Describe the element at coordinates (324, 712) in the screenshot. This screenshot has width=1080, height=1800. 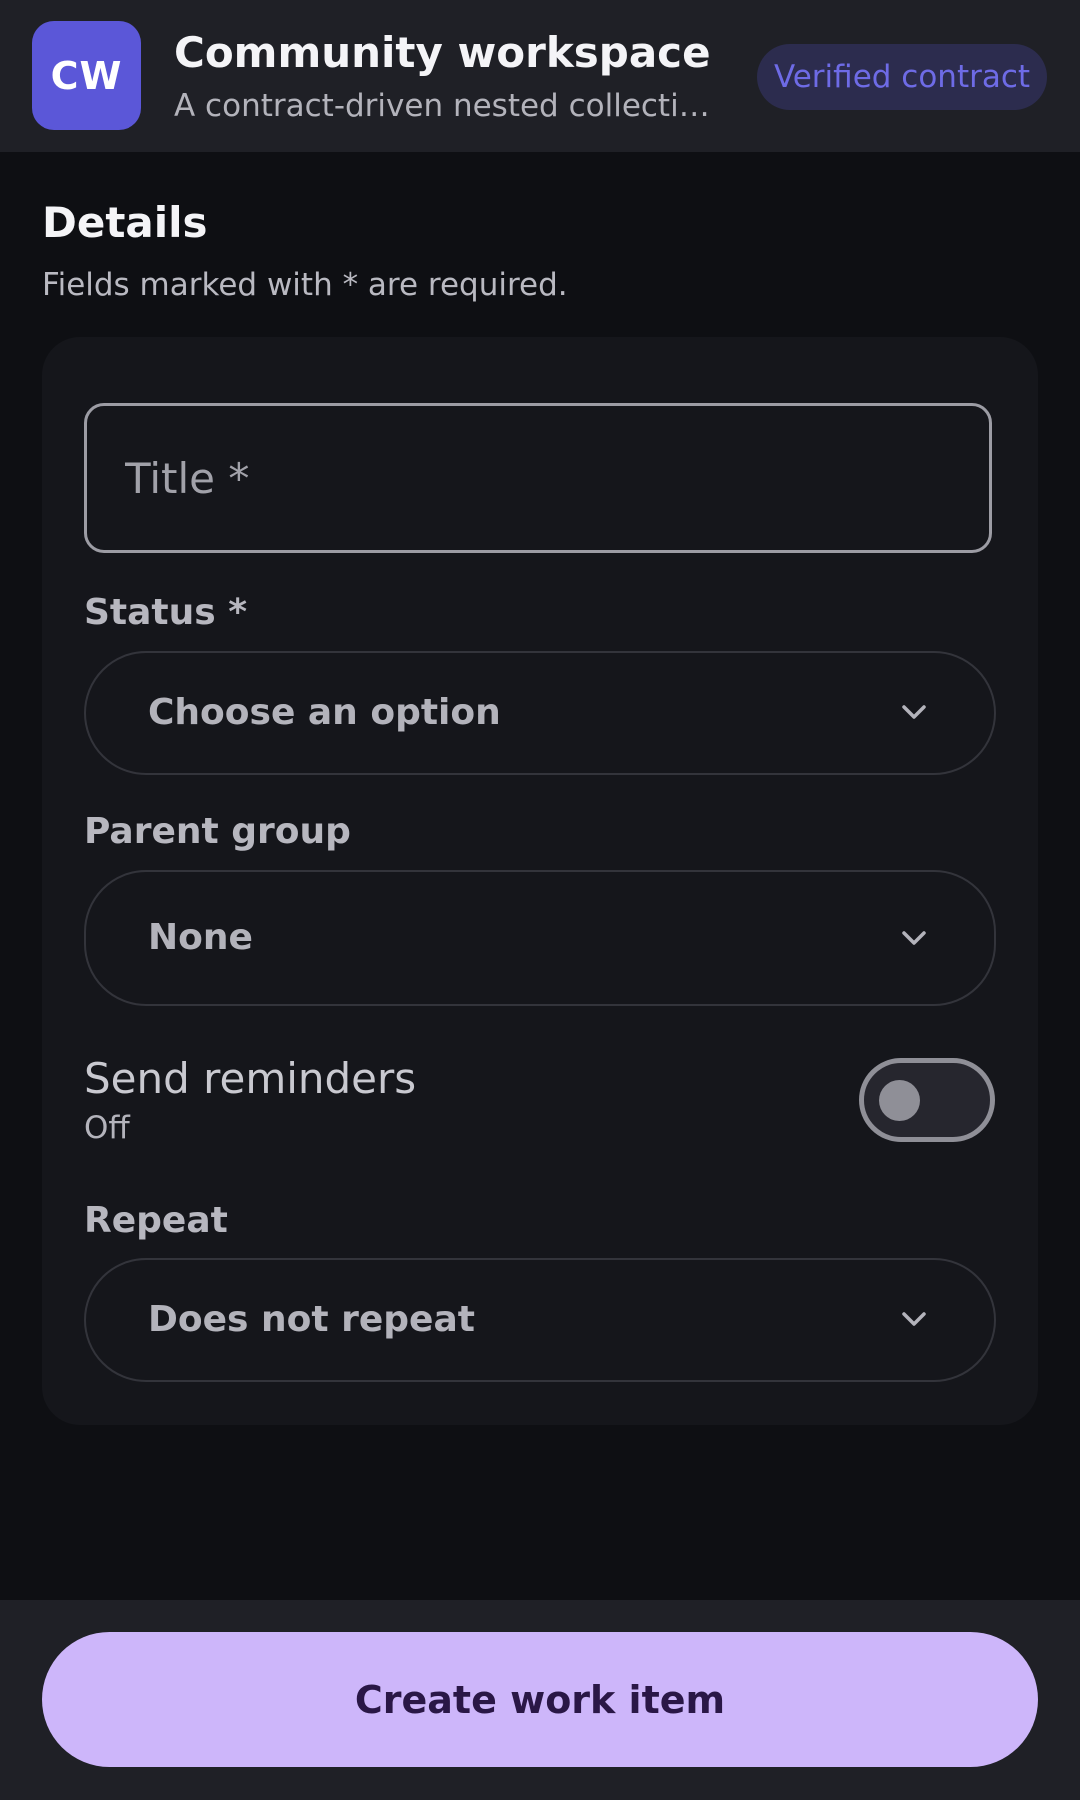
I see `status-select-value: Choose an option` at that location.